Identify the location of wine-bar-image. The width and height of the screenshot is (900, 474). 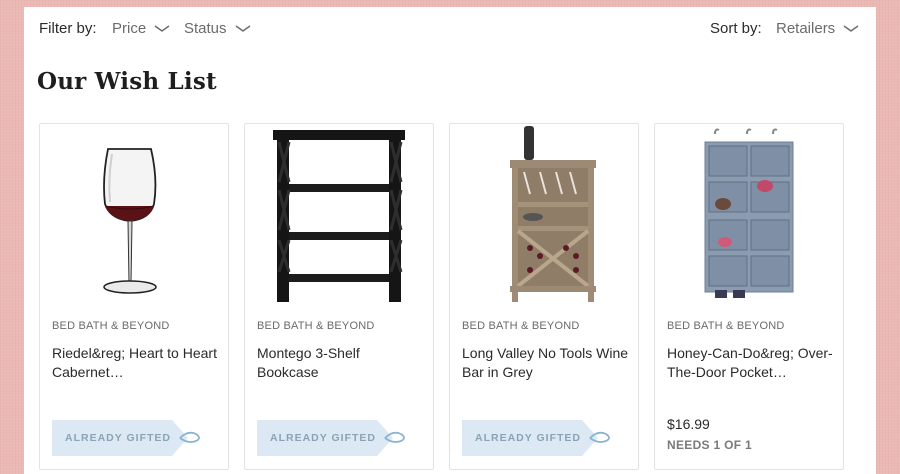
(553, 214).